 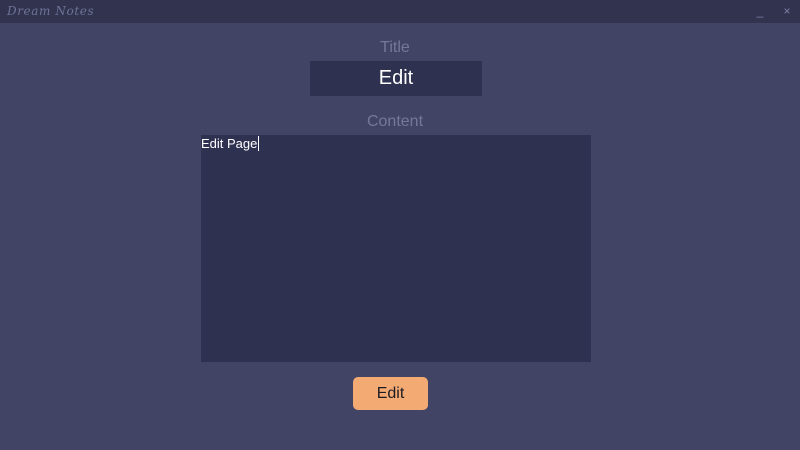 What do you see at coordinates (400, 11) in the screenshot?
I see `title-bar: Dream Notes _ ×` at bounding box center [400, 11].